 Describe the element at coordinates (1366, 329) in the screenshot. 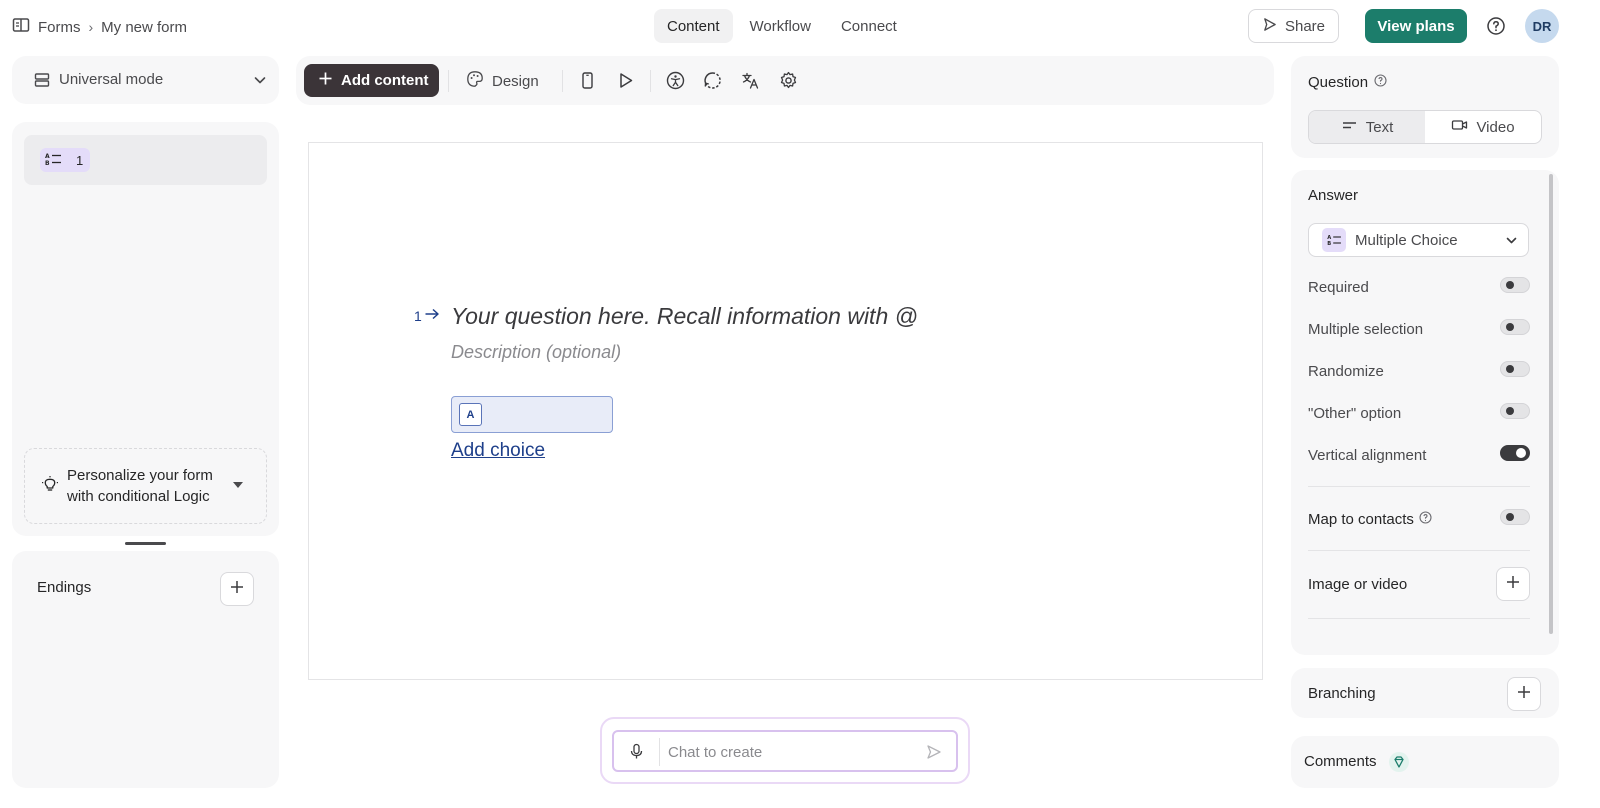

I see `multiple-selection-label: Multiple selection` at that location.